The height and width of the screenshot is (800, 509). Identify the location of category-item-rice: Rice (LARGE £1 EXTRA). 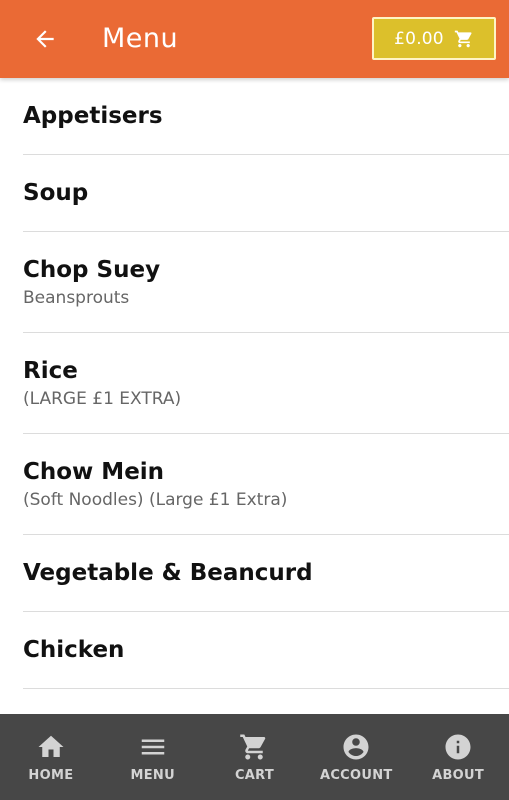
(266, 383).